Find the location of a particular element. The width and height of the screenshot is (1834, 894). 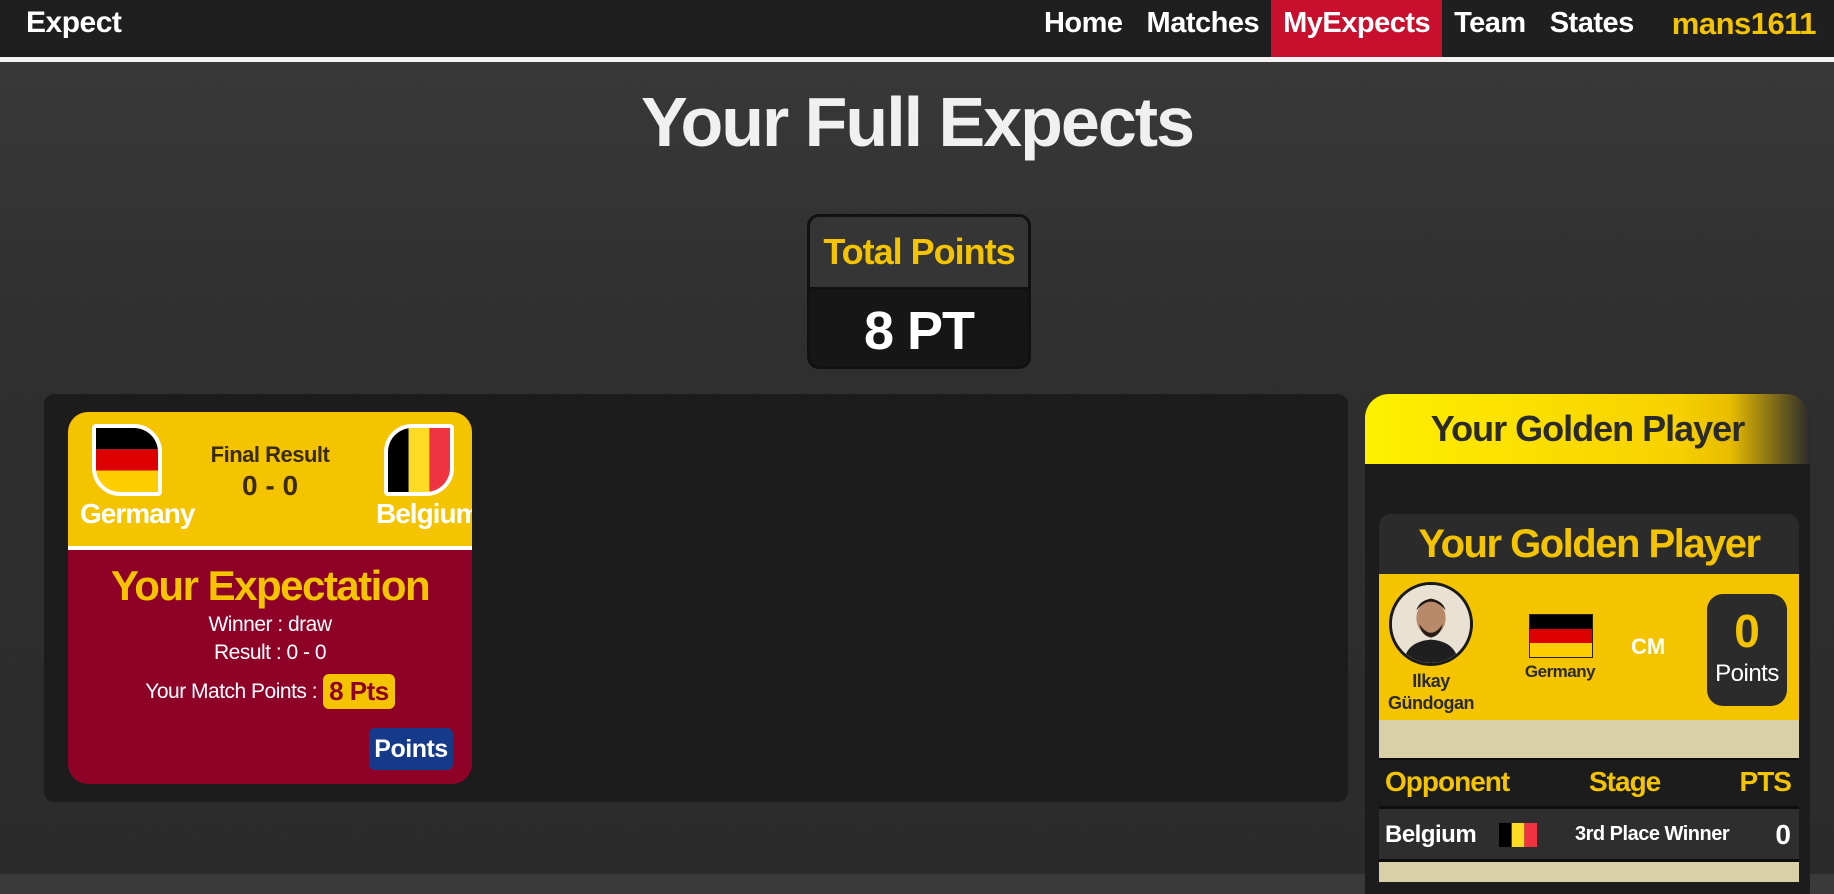

nav-team: Team is located at coordinates (1490, 28).